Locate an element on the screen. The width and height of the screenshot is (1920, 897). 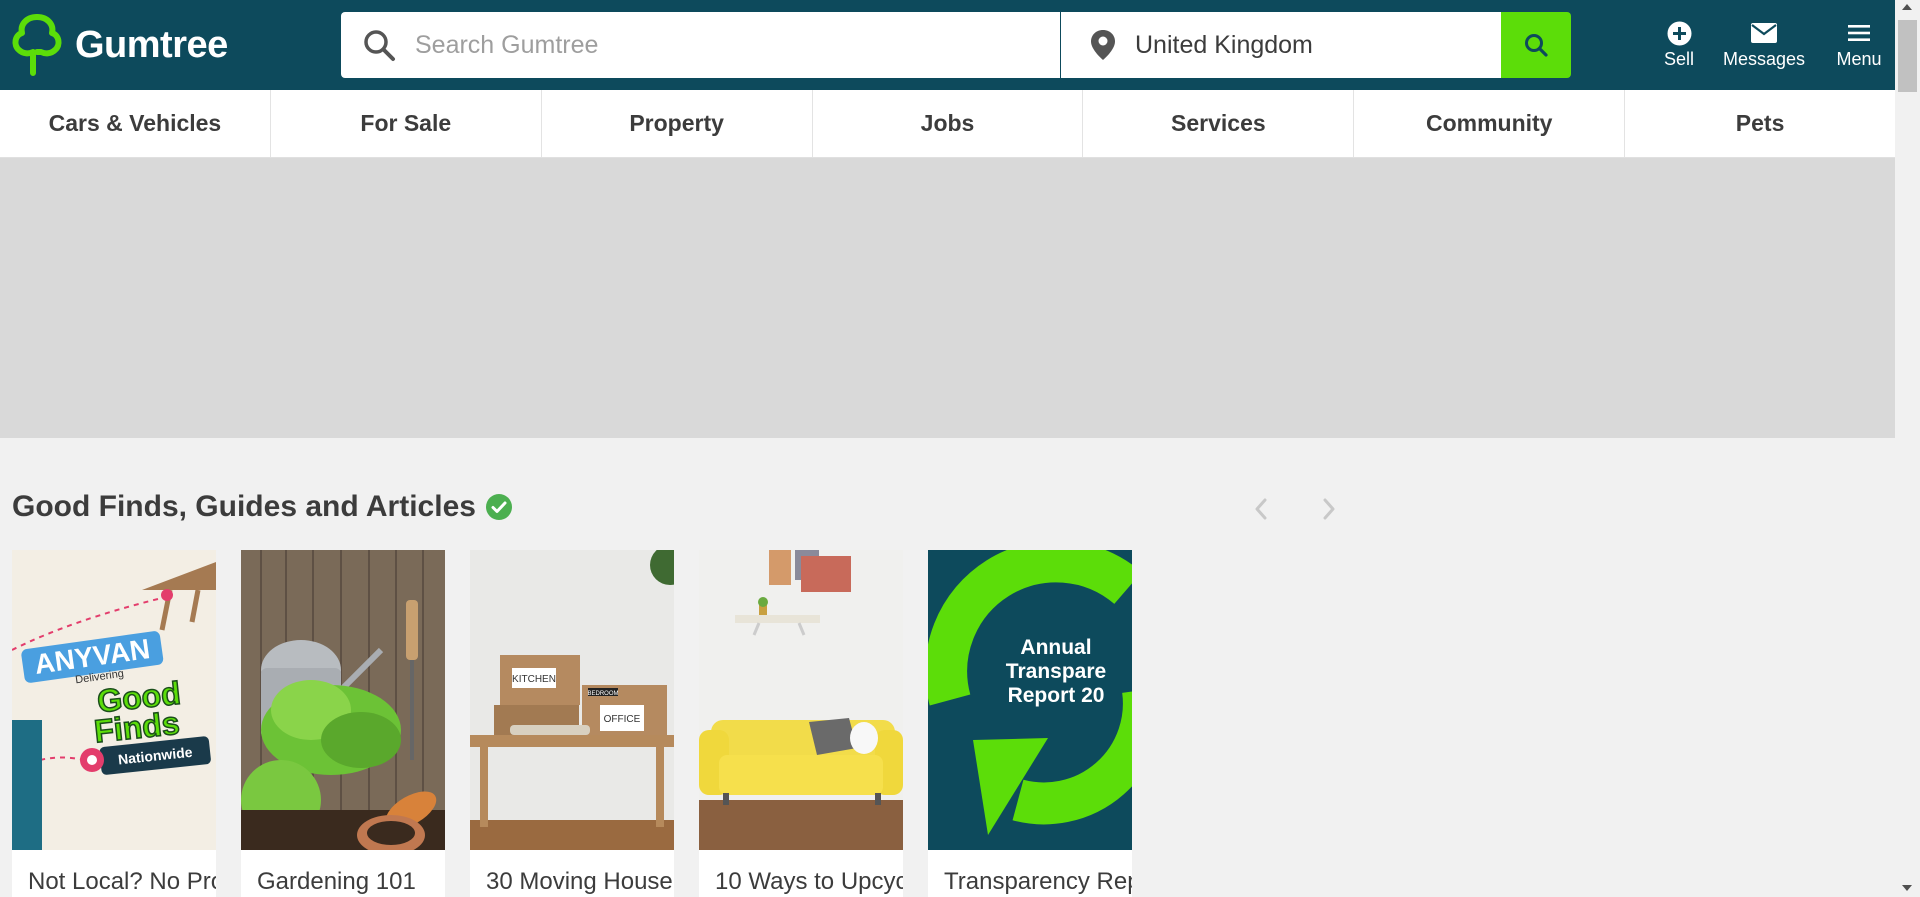
category-community: Community is located at coordinates (1490, 123).